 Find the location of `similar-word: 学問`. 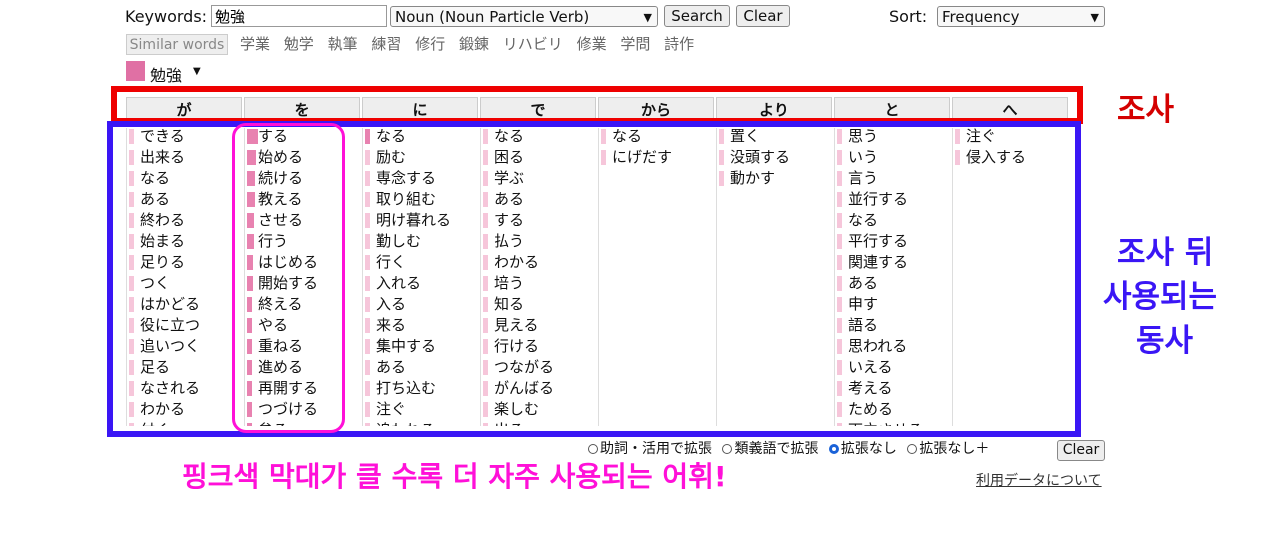

similar-word: 学問 is located at coordinates (635, 44).